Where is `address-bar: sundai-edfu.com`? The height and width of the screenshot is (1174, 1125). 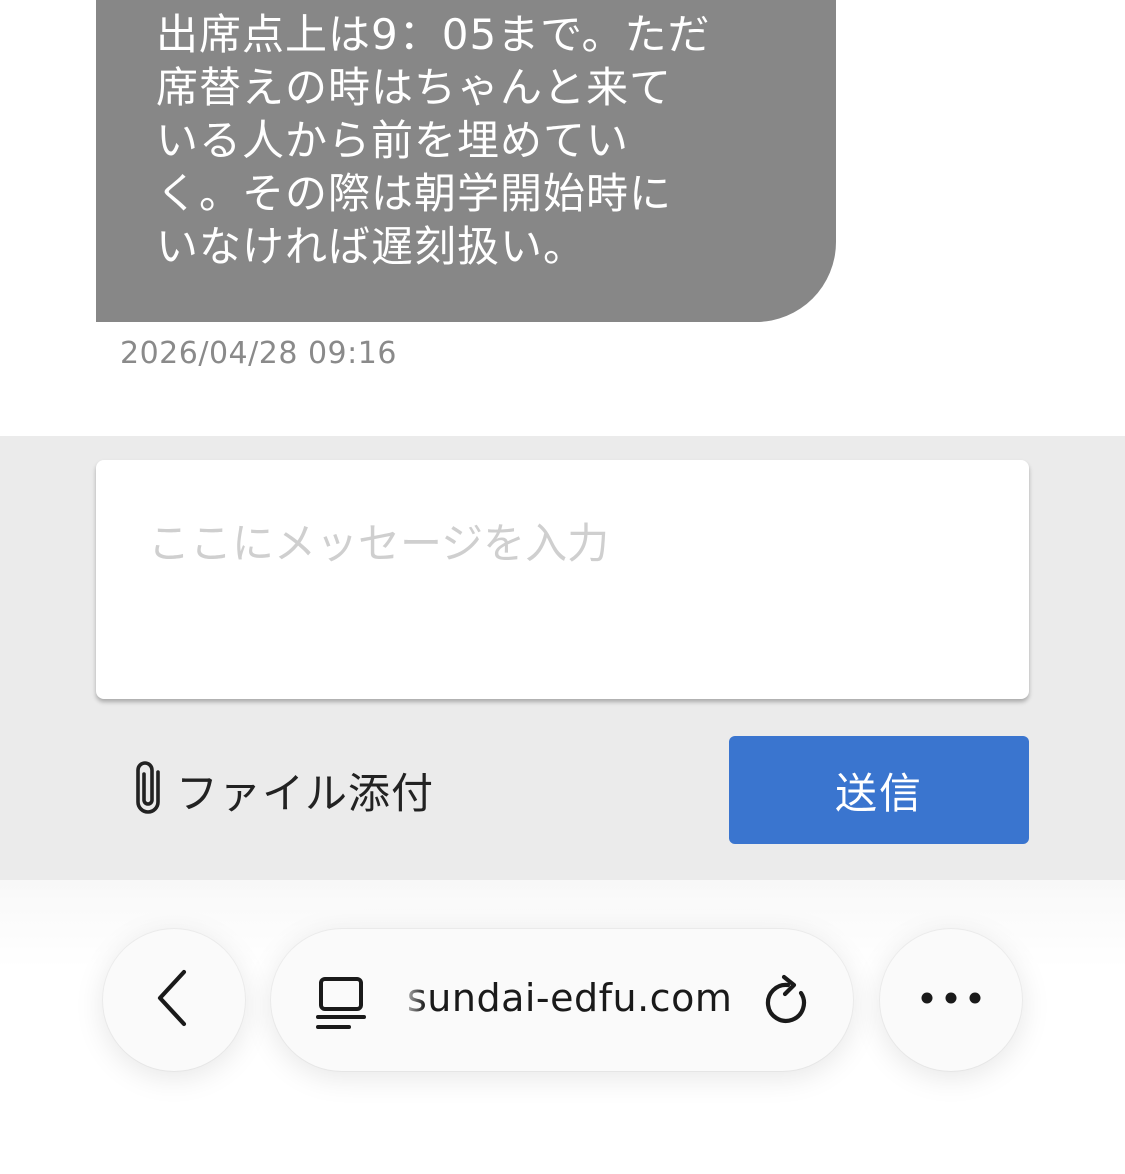
address-bar: sundai-edfu.com is located at coordinates (562, 1000).